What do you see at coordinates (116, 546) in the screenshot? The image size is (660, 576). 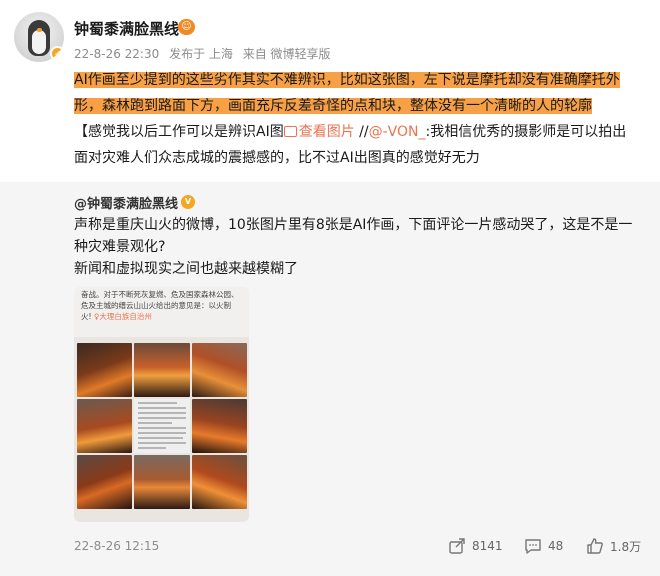 I see `retweet-date: 22-8-26 12:15` at bounding box center [116, 546].